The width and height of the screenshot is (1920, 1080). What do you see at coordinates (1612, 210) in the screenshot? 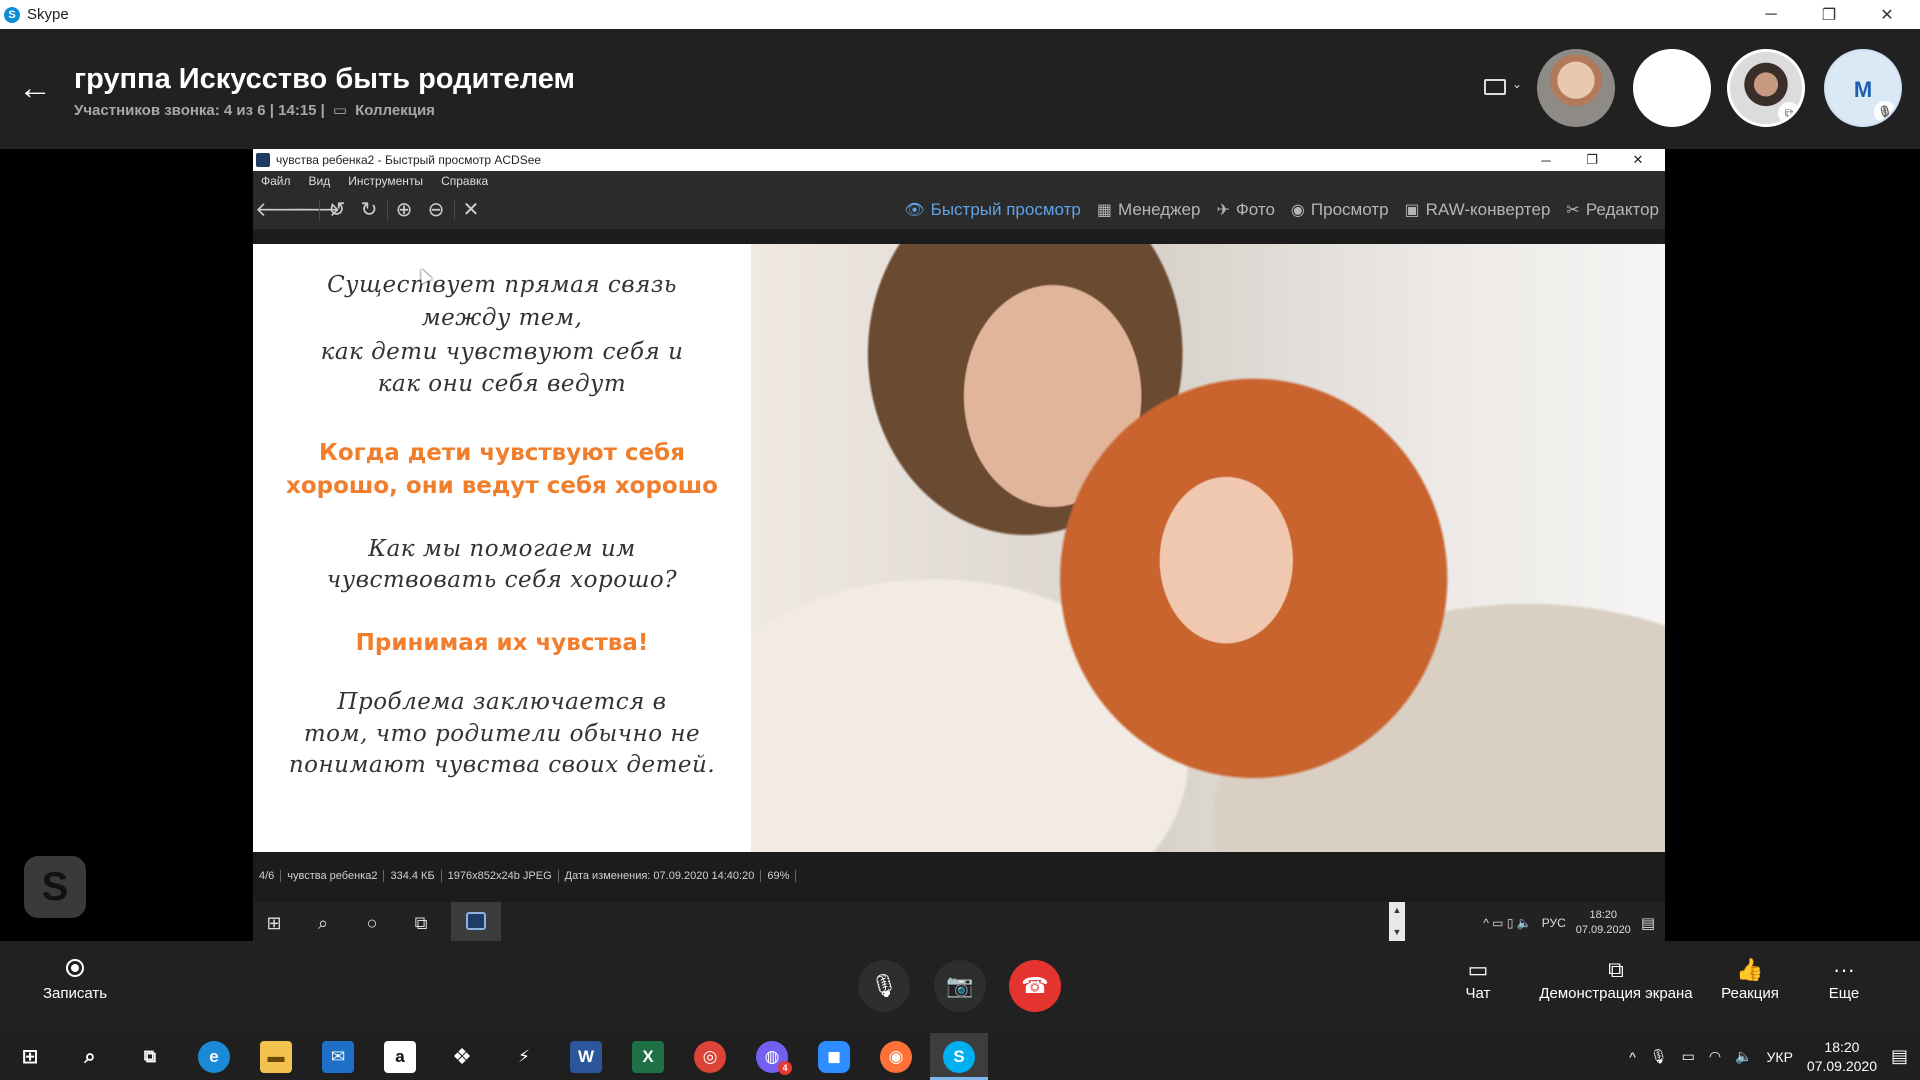
I see `mode-editor: ✂ Редактор` at bounding box center [1612, 210].